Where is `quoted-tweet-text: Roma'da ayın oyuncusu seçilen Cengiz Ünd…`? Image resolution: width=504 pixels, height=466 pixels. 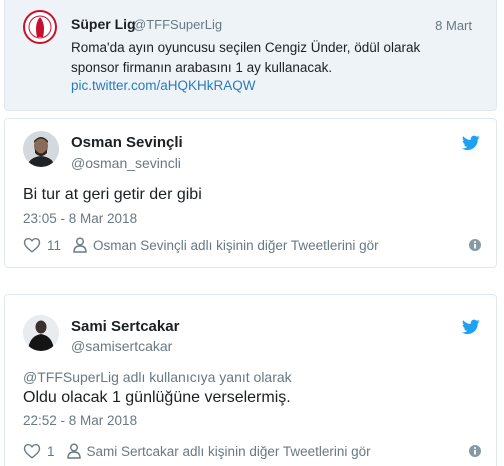 quoted-tweet-text: Roma'da ayın oyuncusu seçilen Cengiz Ünd… is located at coordinates (246, 57).